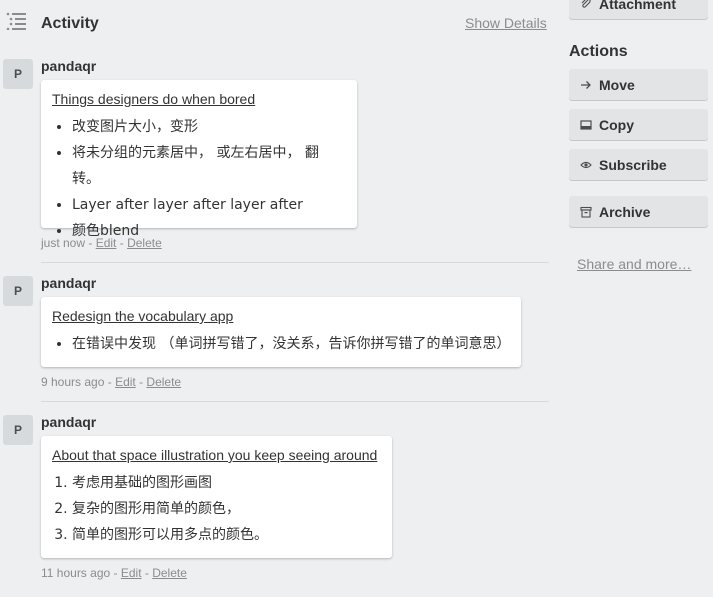  What do you see at coordinates (598, 51) in the screenshot?
I see `actions-heading: Actions` at bounding box center [598, 51].